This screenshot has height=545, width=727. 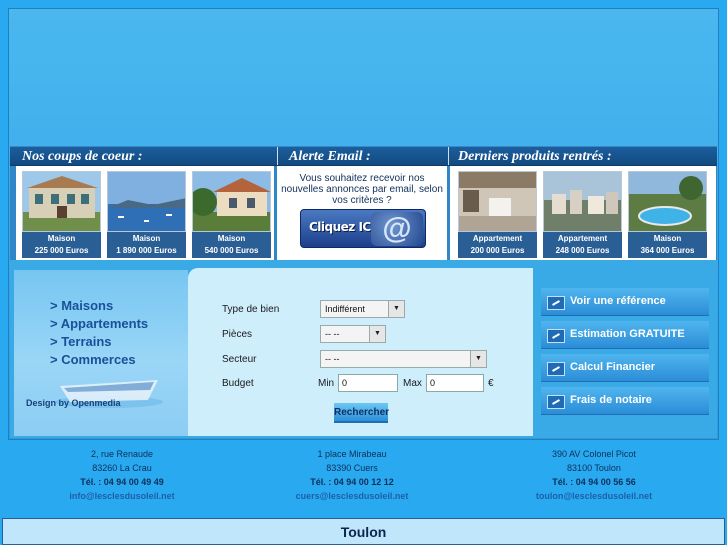 What do you see at coordinates (353, 334) in the screenshot?
I see `pieces-select: -- -- ▼` at bounding box center [353, 334].